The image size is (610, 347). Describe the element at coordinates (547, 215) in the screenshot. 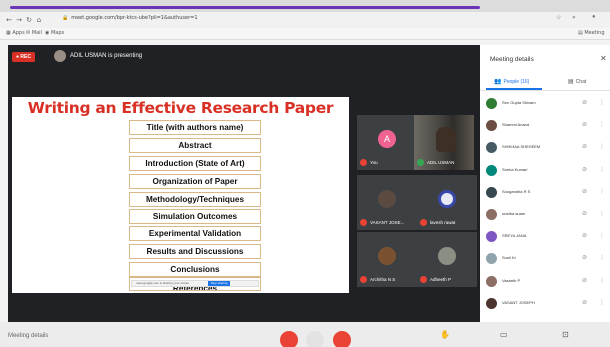

I see `participant-row: sradha suam ⊘ ⋮` at that location.